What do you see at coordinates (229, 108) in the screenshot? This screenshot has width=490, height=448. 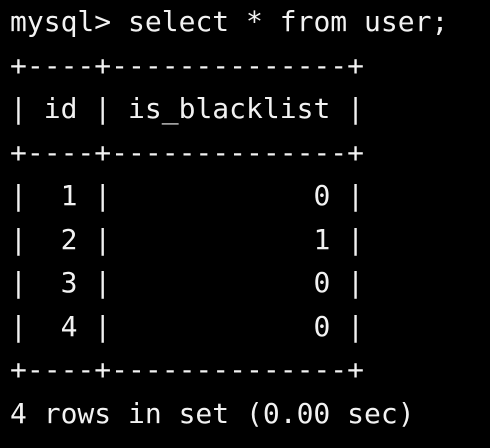 I see `column-header-is-blacklist: is_blacklist` at bounding box center [229, 108].